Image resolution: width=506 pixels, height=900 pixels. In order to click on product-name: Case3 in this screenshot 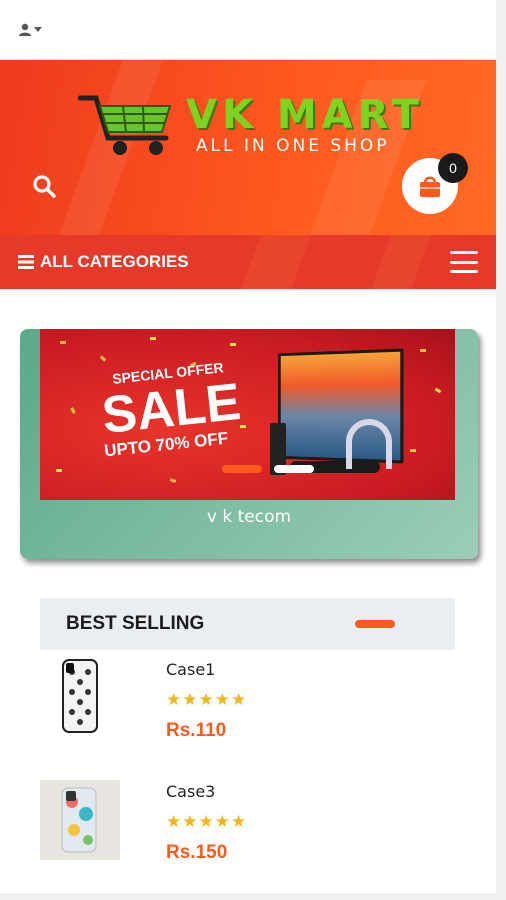, I will do `click(190, 791)`.